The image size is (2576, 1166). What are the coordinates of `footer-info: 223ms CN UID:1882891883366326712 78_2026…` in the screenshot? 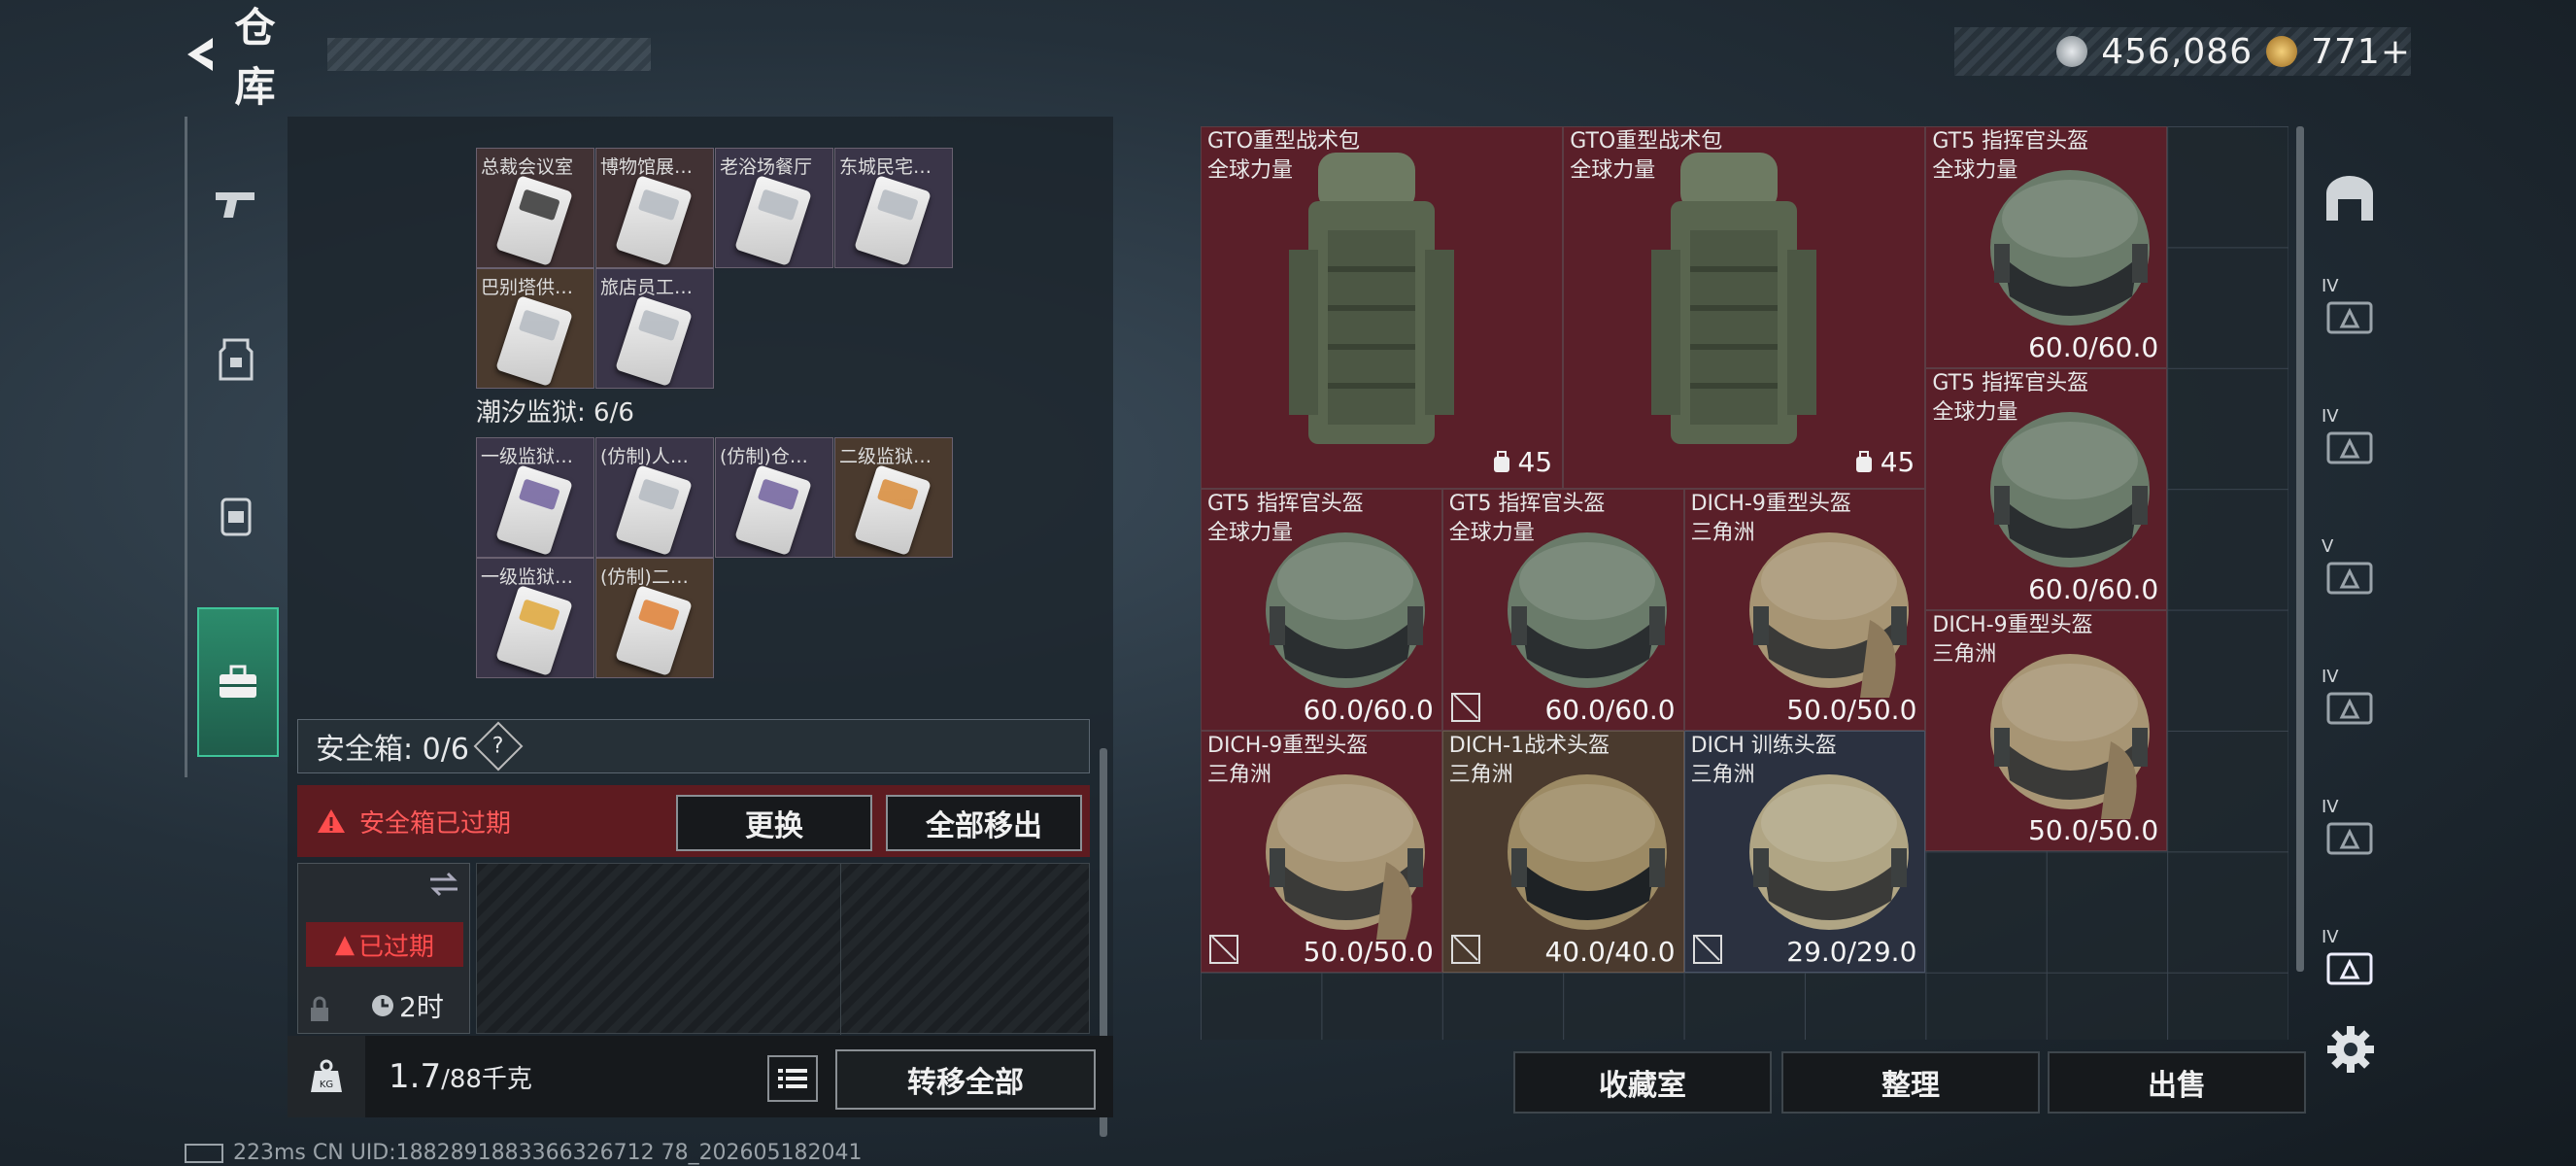 It's located at (524, 1153).